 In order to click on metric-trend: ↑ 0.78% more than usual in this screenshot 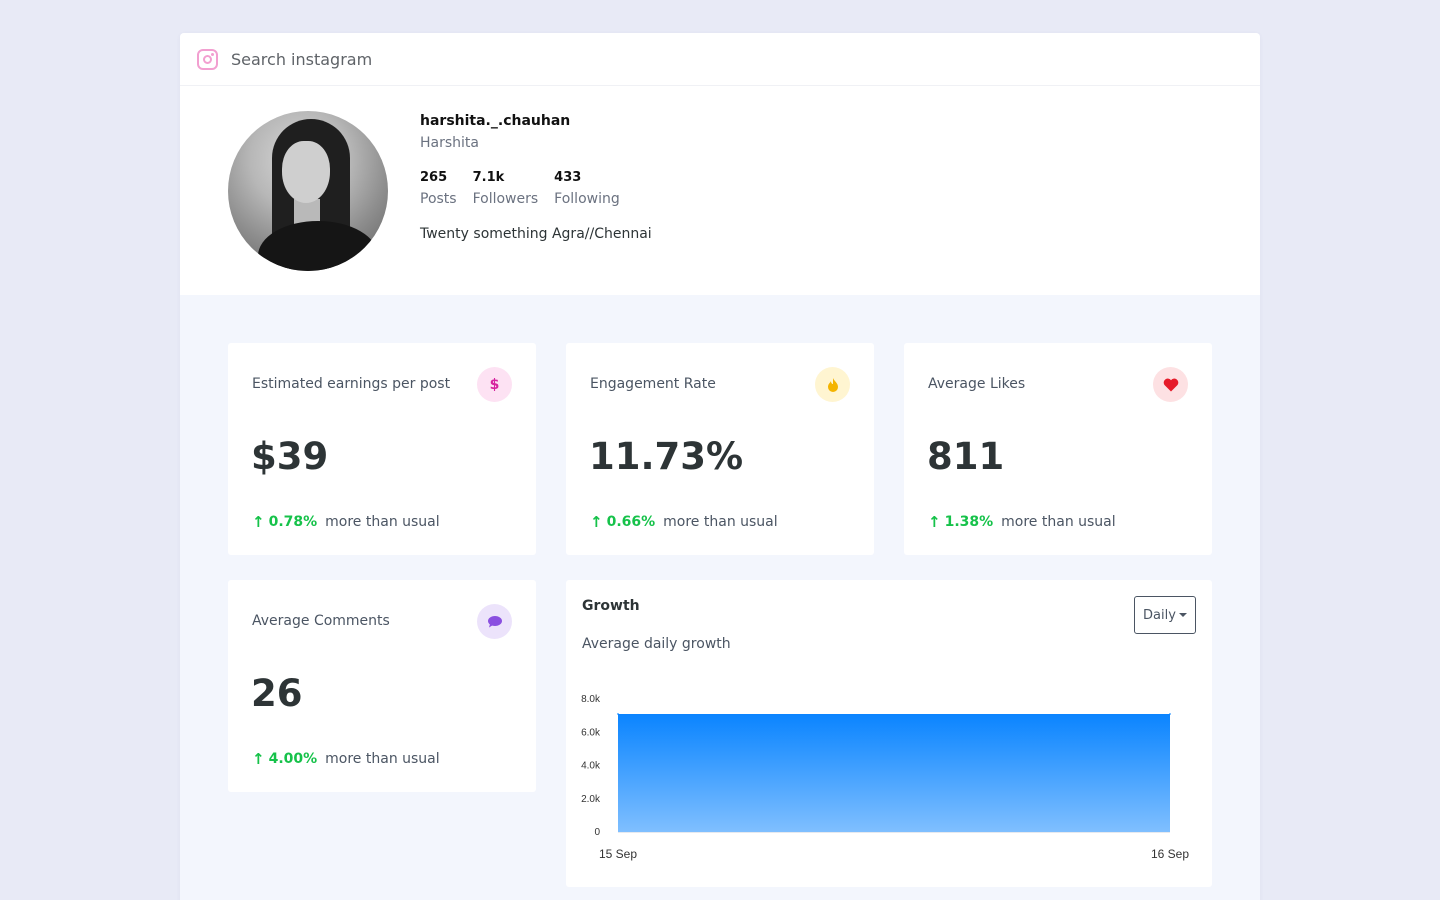, I will do `click(346, 522)`.